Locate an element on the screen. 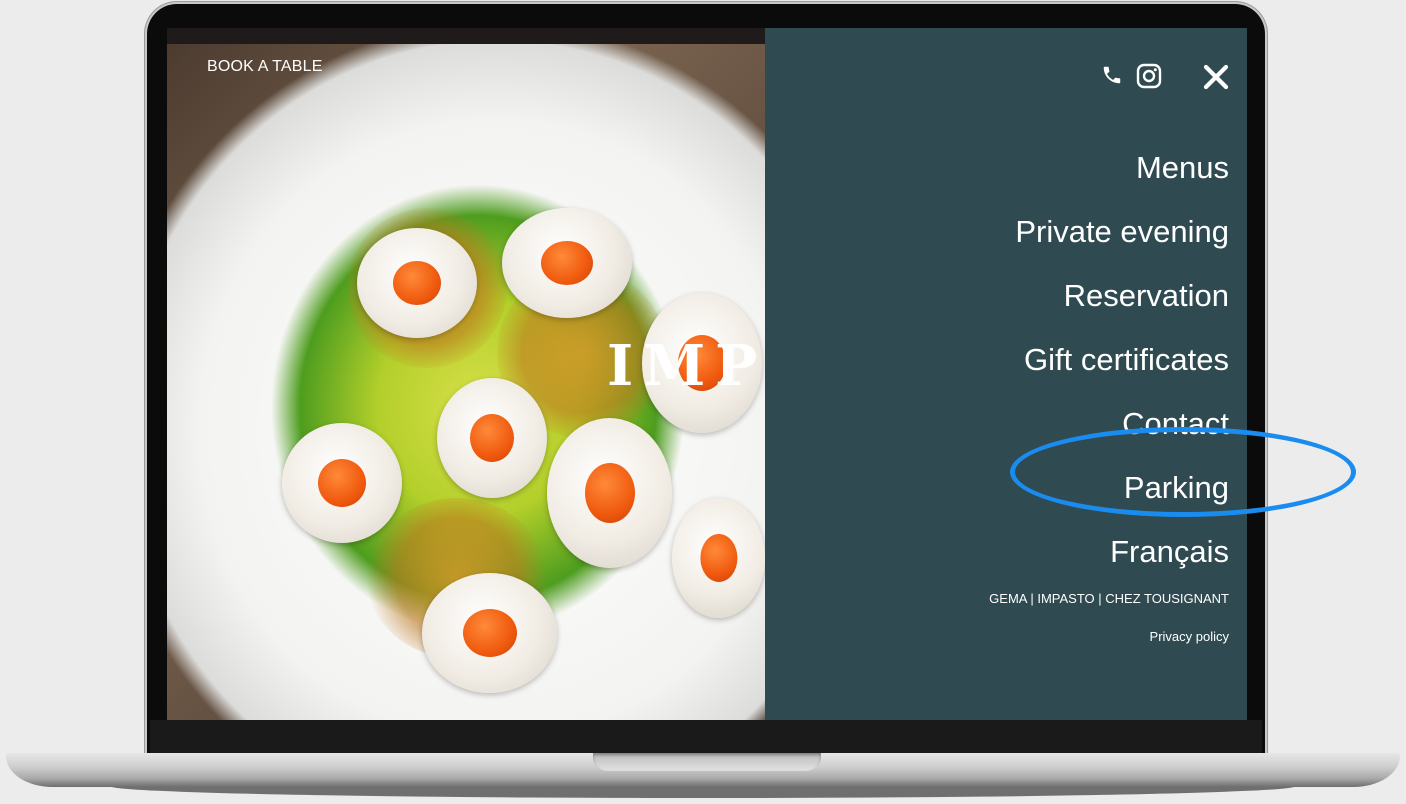  restaurant-logo: IMP is located at coordinates (687, 366).